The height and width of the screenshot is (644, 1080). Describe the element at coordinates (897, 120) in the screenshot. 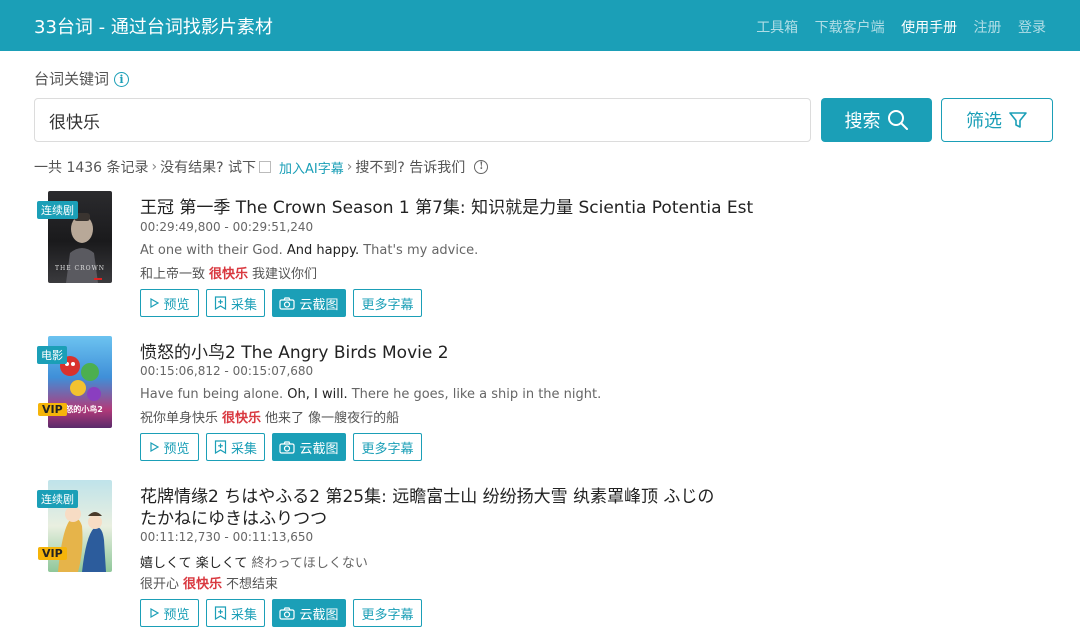

I see `search-icon` at that location.